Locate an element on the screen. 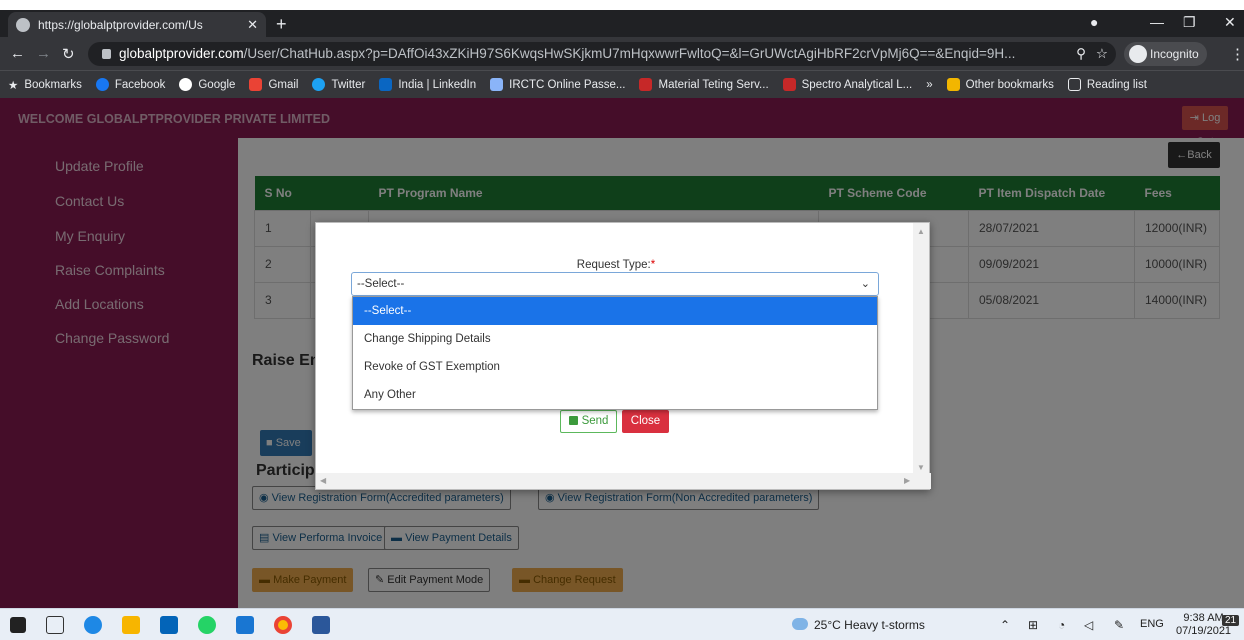  chevron-down-icon: ⌄ is located at coordinates (865, 284).